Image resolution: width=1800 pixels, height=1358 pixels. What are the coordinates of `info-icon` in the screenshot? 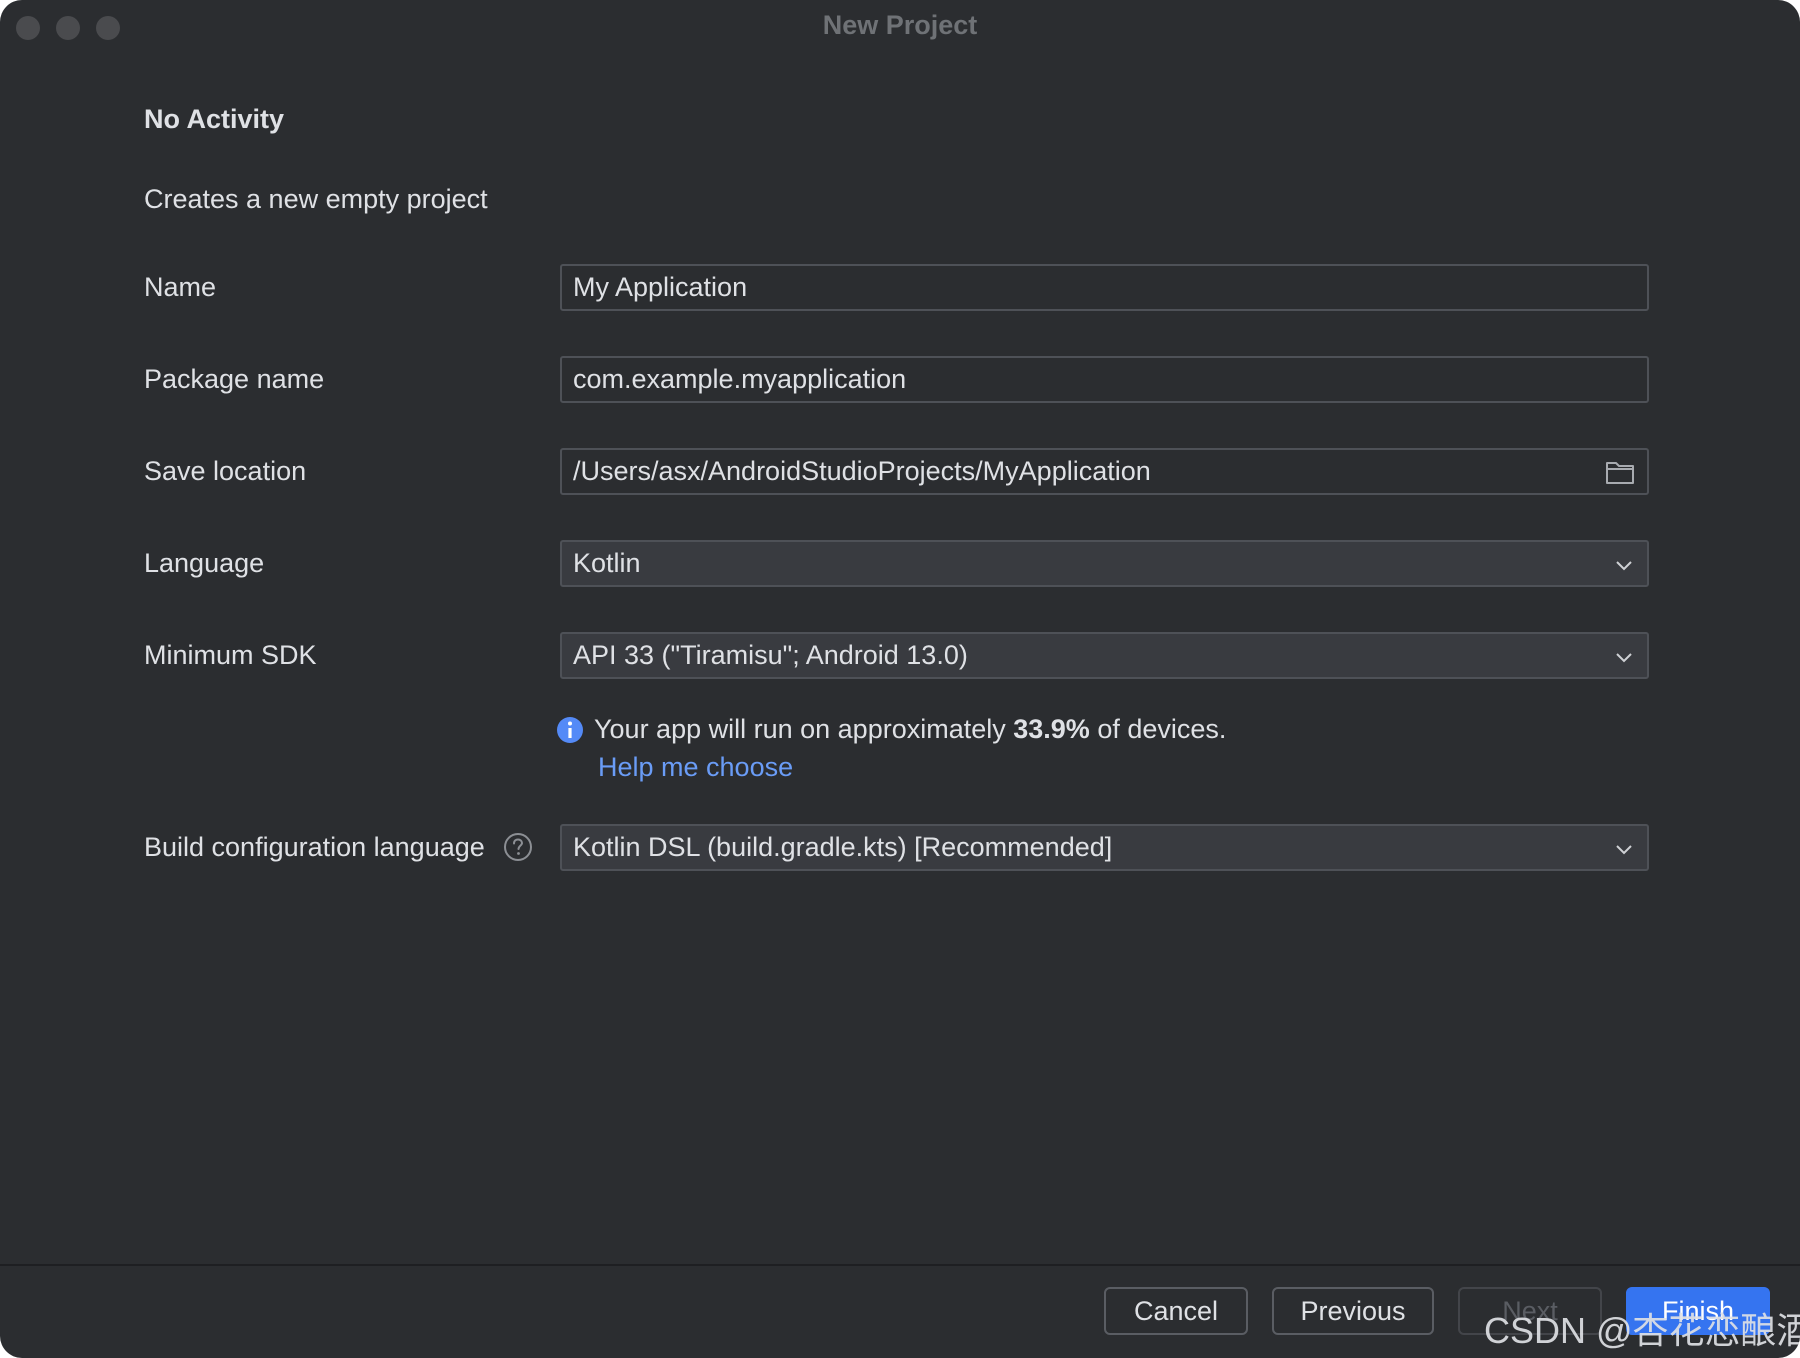 It's located at (570, 730).